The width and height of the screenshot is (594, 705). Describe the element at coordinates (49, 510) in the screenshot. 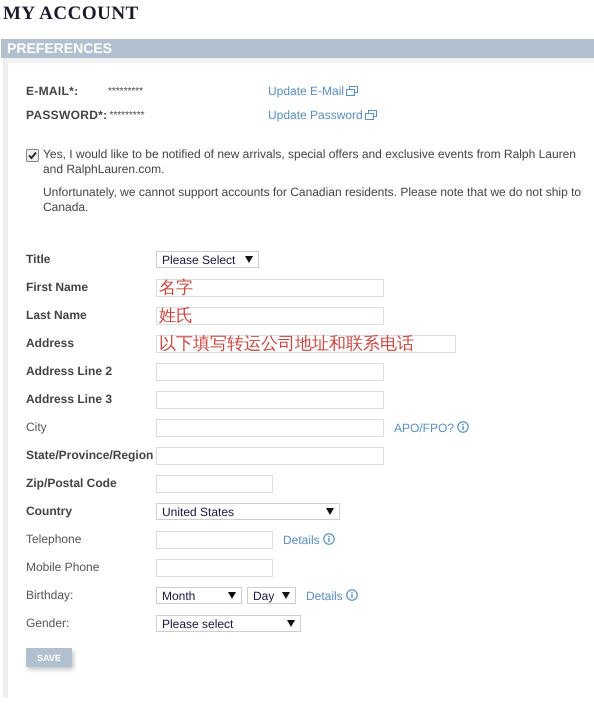

I see `field-label: Country` at that location.